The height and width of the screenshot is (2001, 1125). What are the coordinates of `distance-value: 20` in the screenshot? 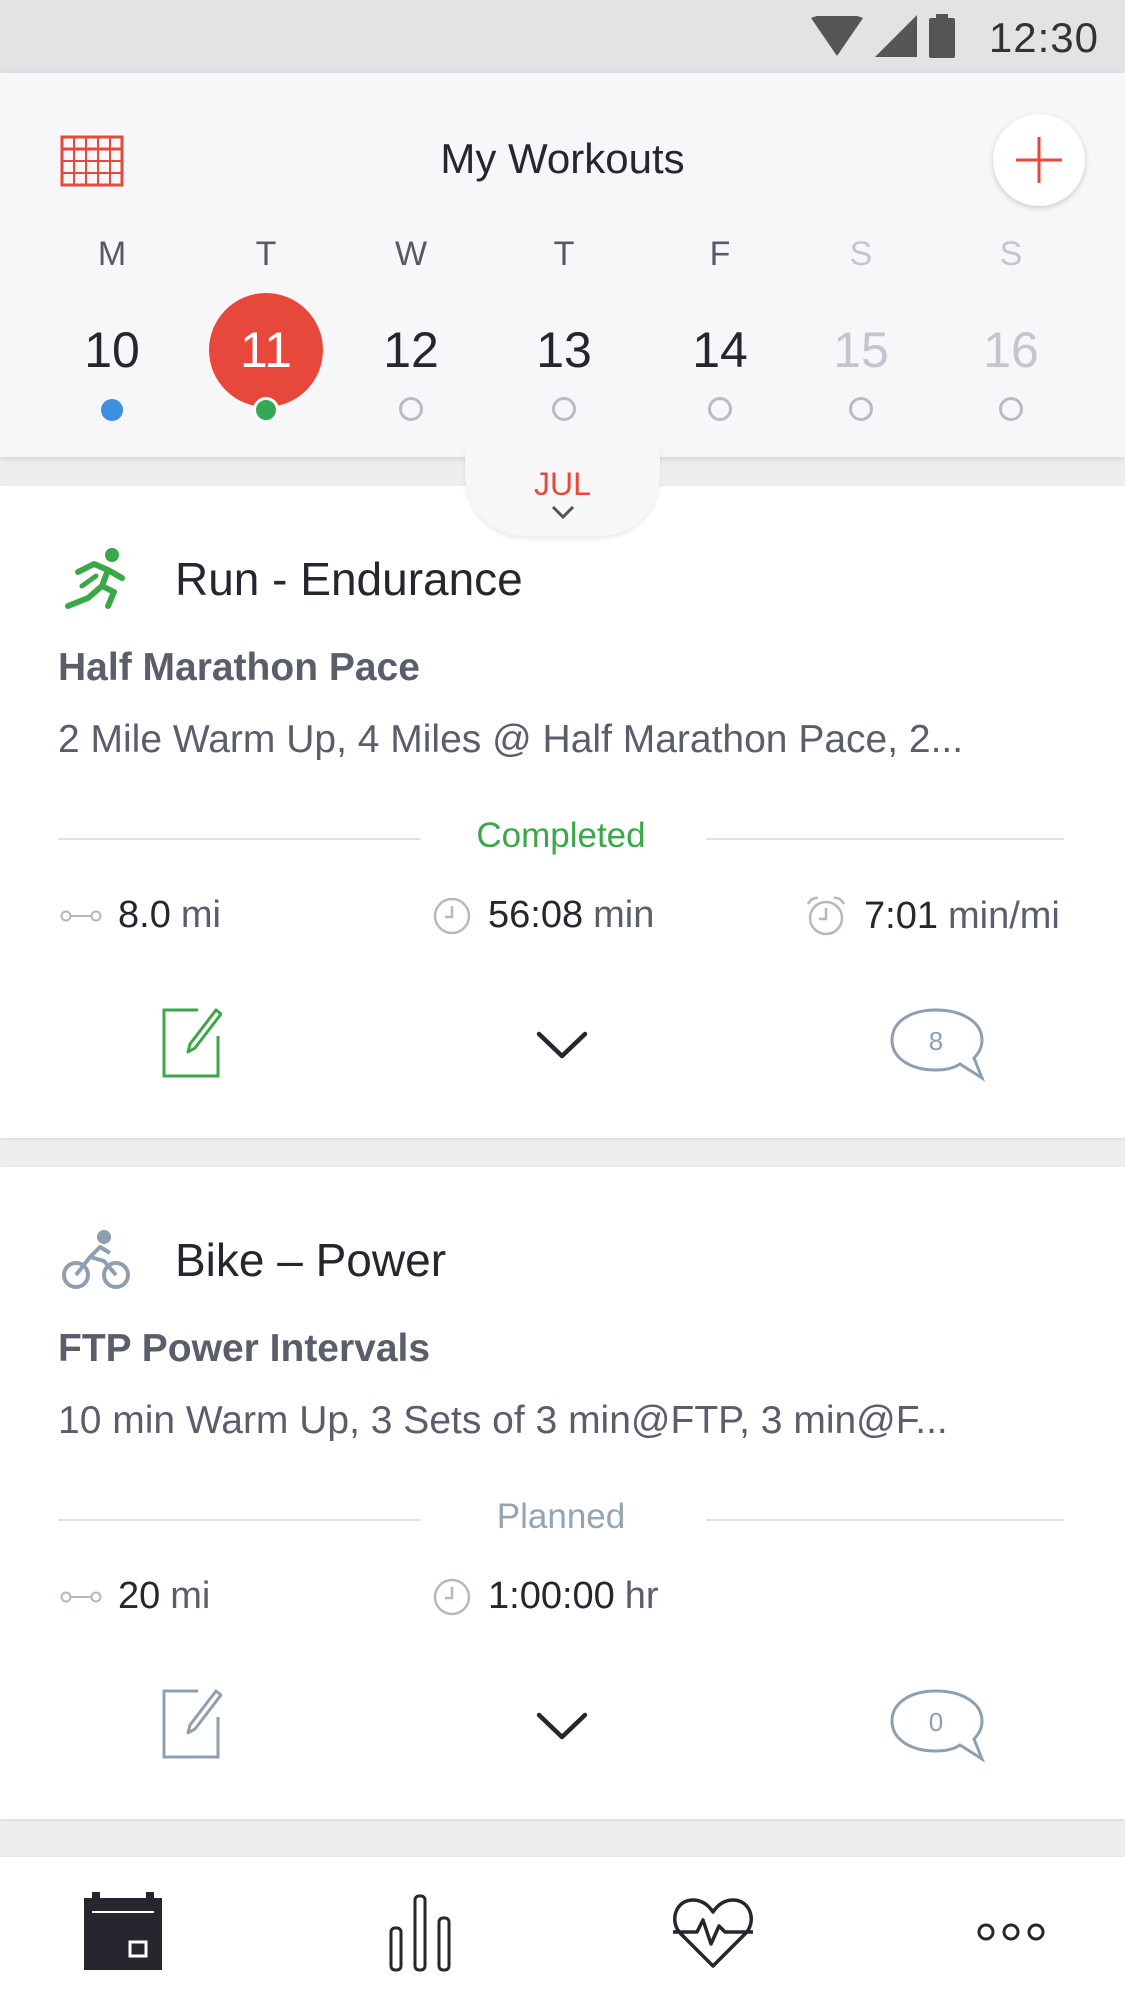 It's located at (139, 1596).